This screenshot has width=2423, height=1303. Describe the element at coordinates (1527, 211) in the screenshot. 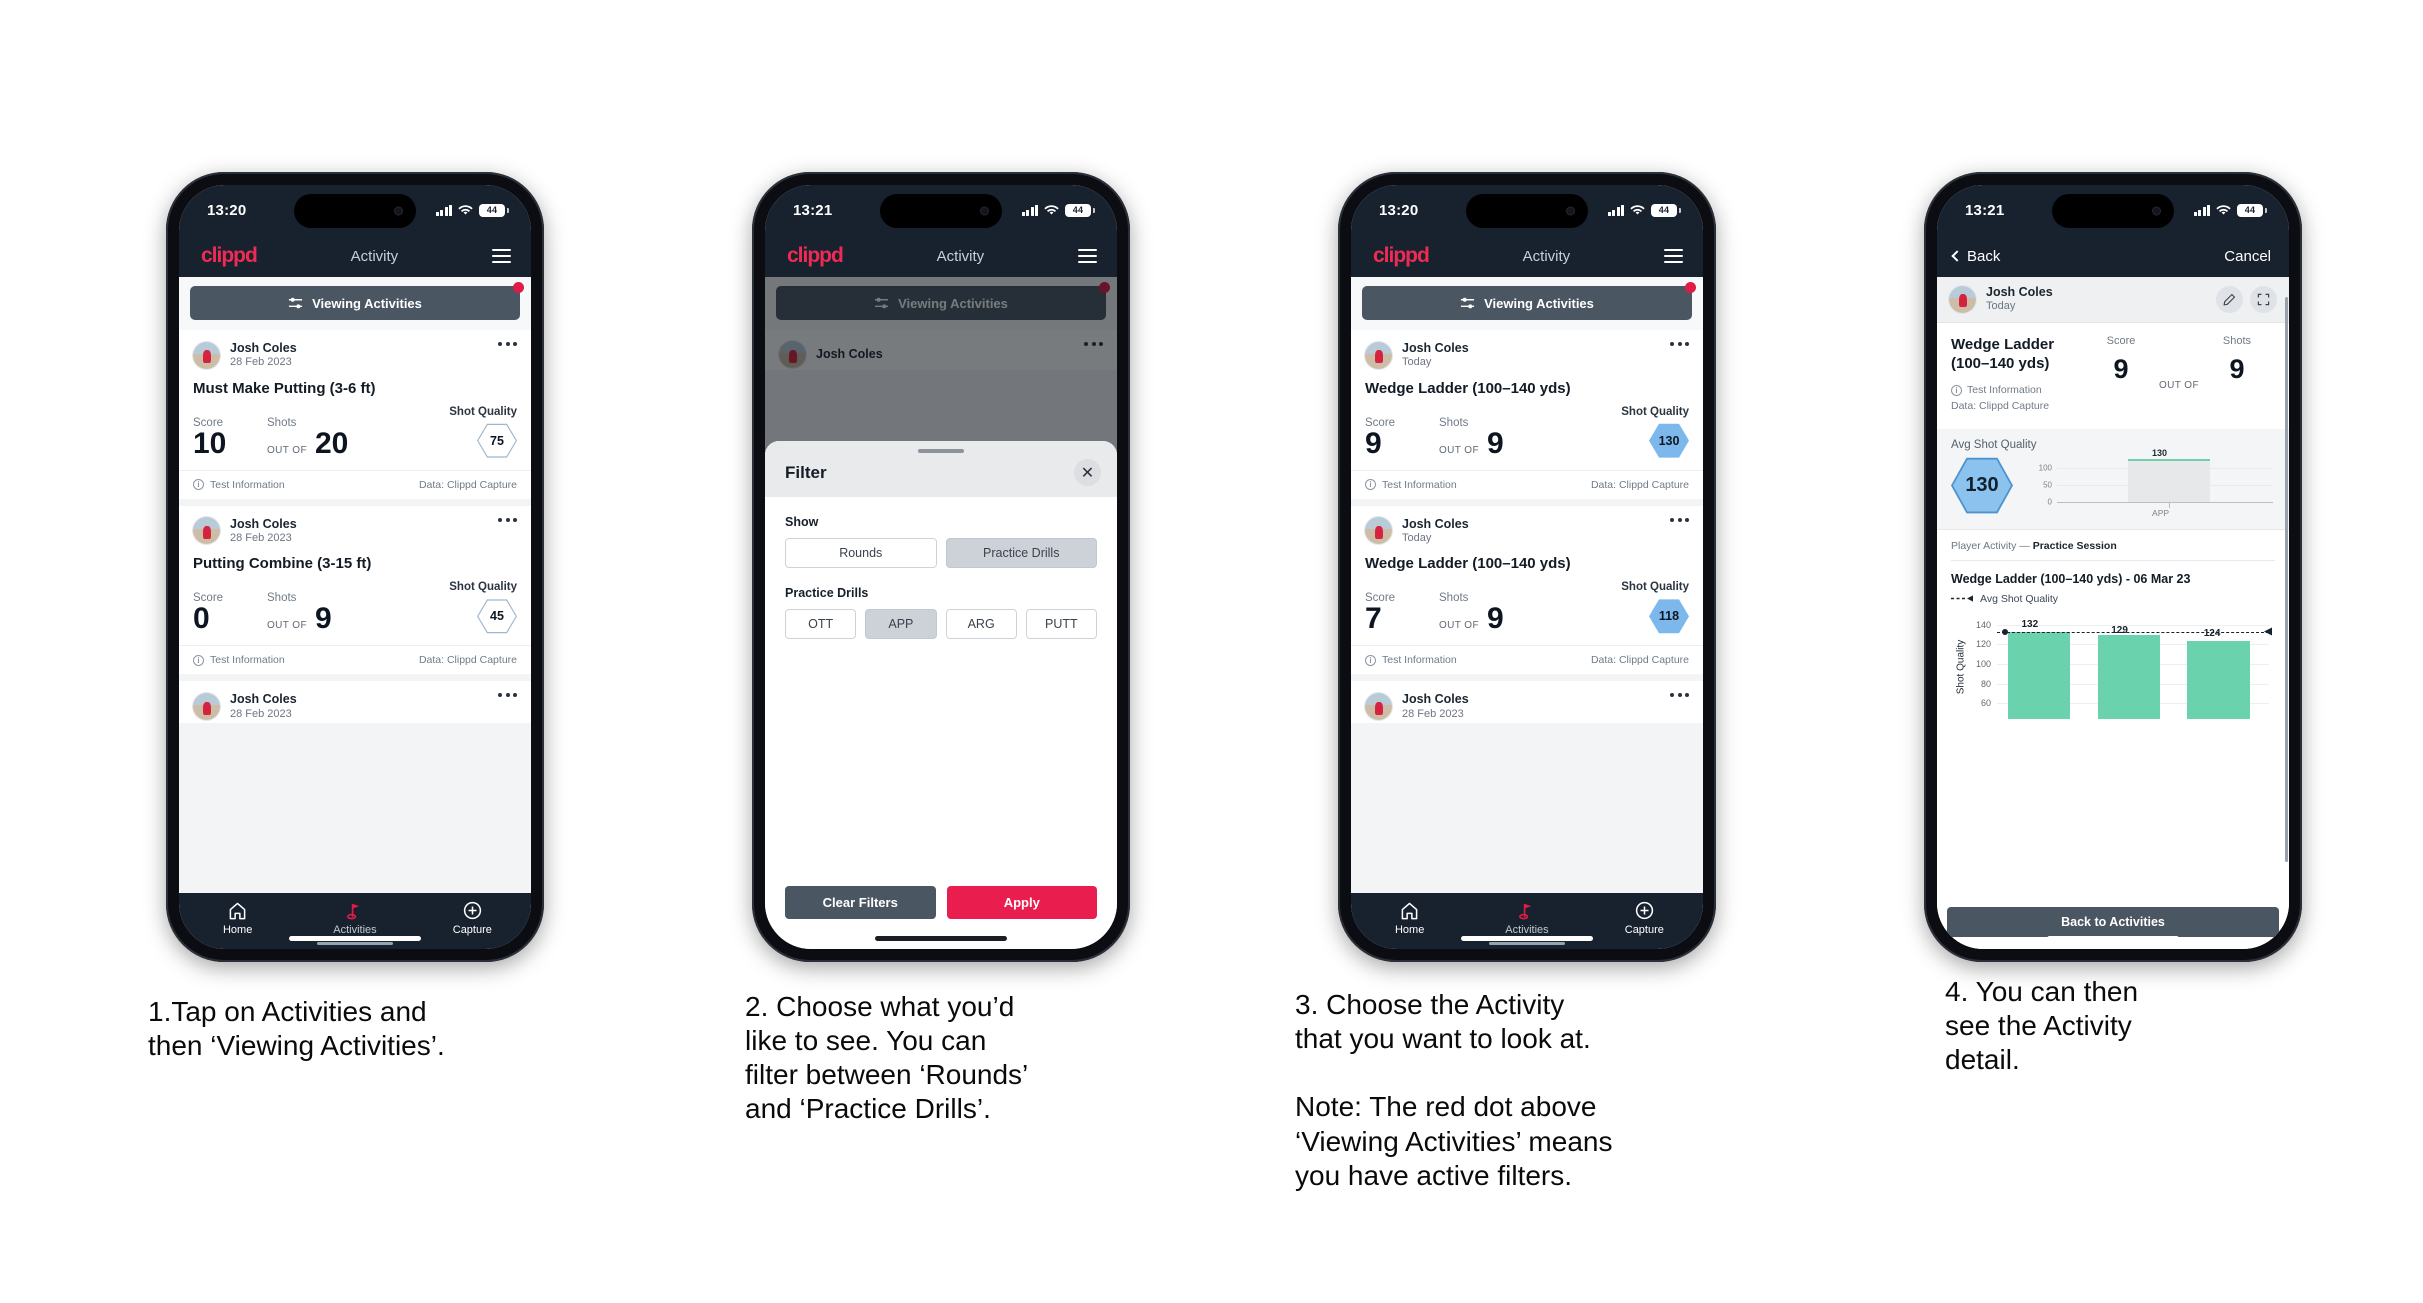

I see `notch` at that location.